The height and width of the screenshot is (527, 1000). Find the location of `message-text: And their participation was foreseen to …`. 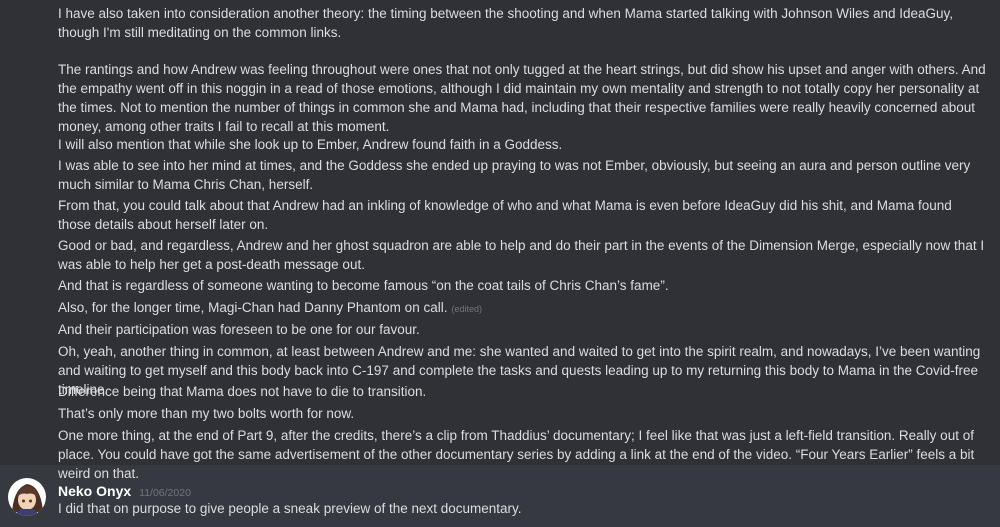

message-text: And their participation was foreseen to … is located at coordinates (239, 329).